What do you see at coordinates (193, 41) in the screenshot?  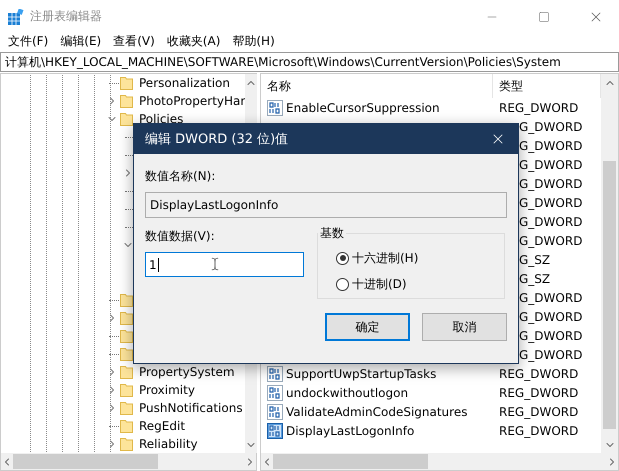 I see `menu-item: 收藏夹(A)` at bounding box center [193, 41].